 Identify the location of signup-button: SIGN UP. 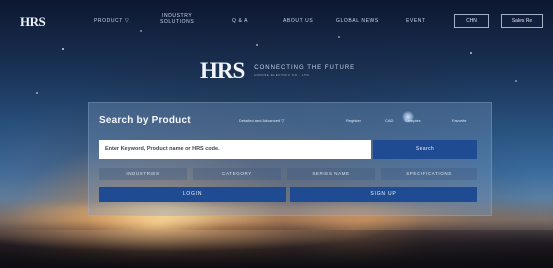
(383, 194).